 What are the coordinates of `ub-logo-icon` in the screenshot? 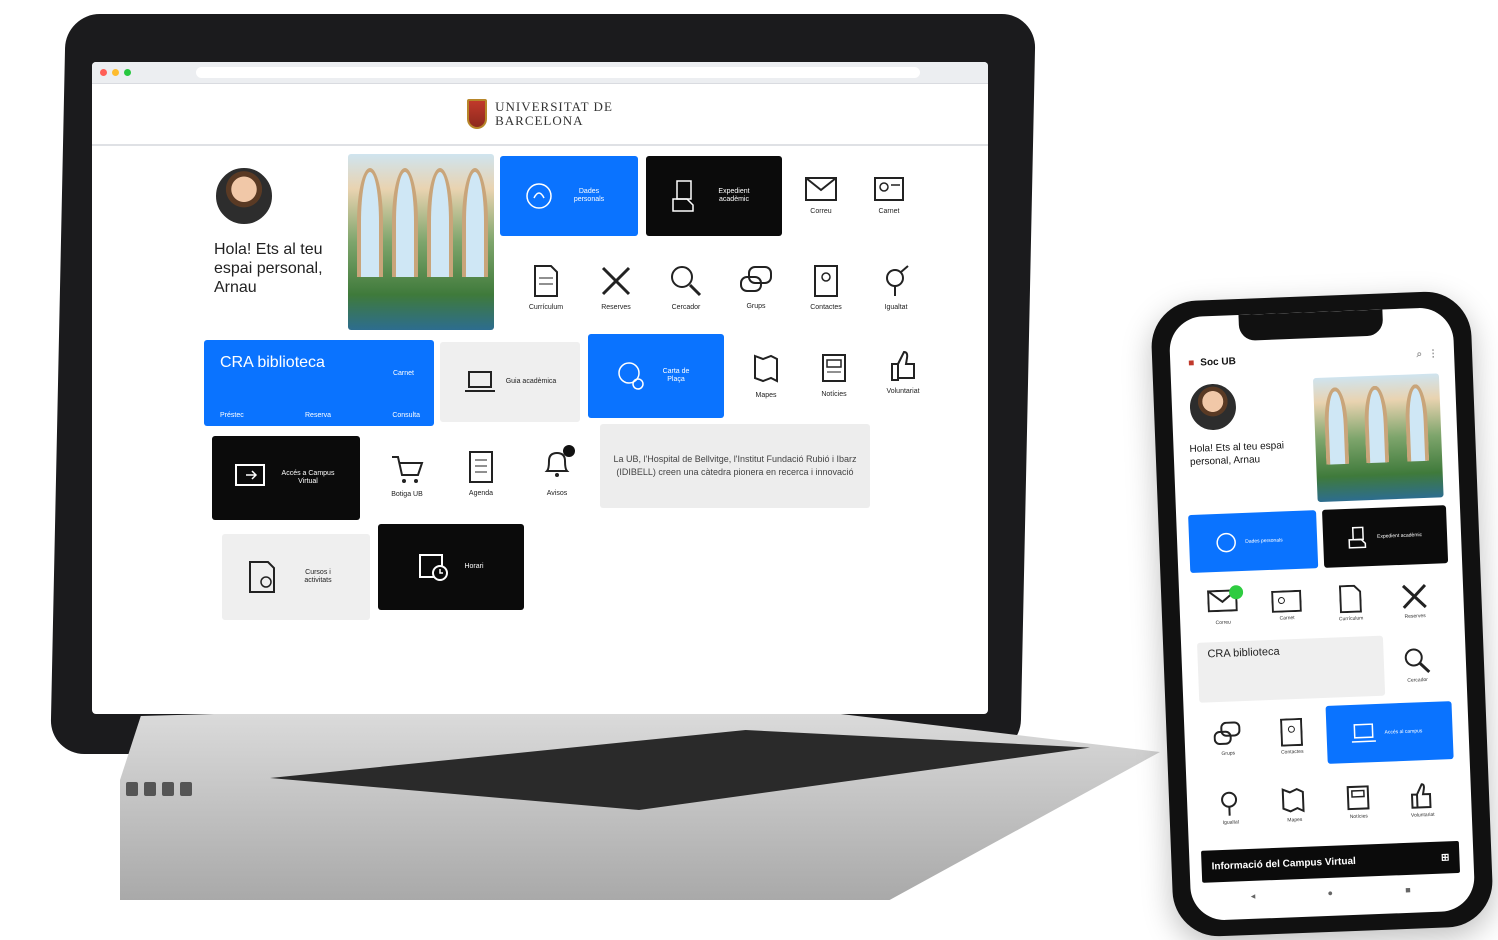 It's located at (477, 114).